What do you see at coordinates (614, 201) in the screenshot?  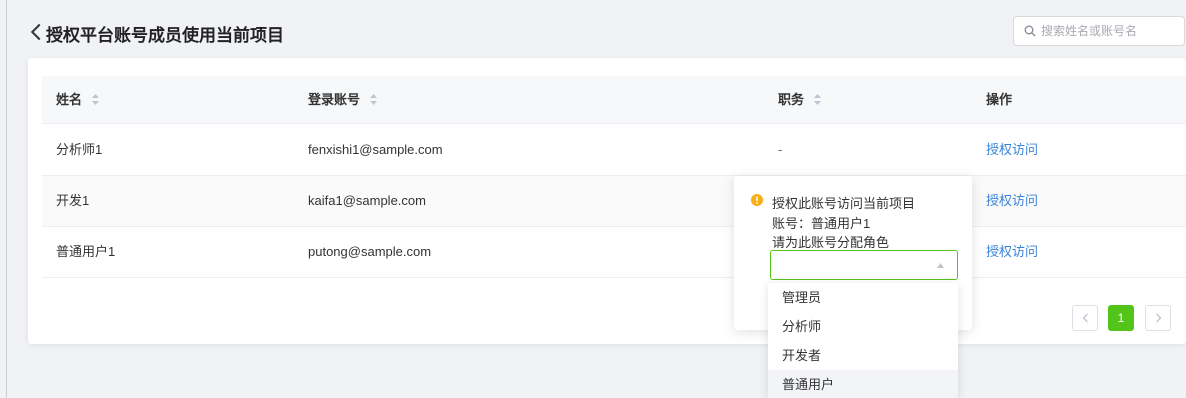 I see `table-row: 开发1 kaifa1@sample.com 授权访问` at bounding box center [614, 201].